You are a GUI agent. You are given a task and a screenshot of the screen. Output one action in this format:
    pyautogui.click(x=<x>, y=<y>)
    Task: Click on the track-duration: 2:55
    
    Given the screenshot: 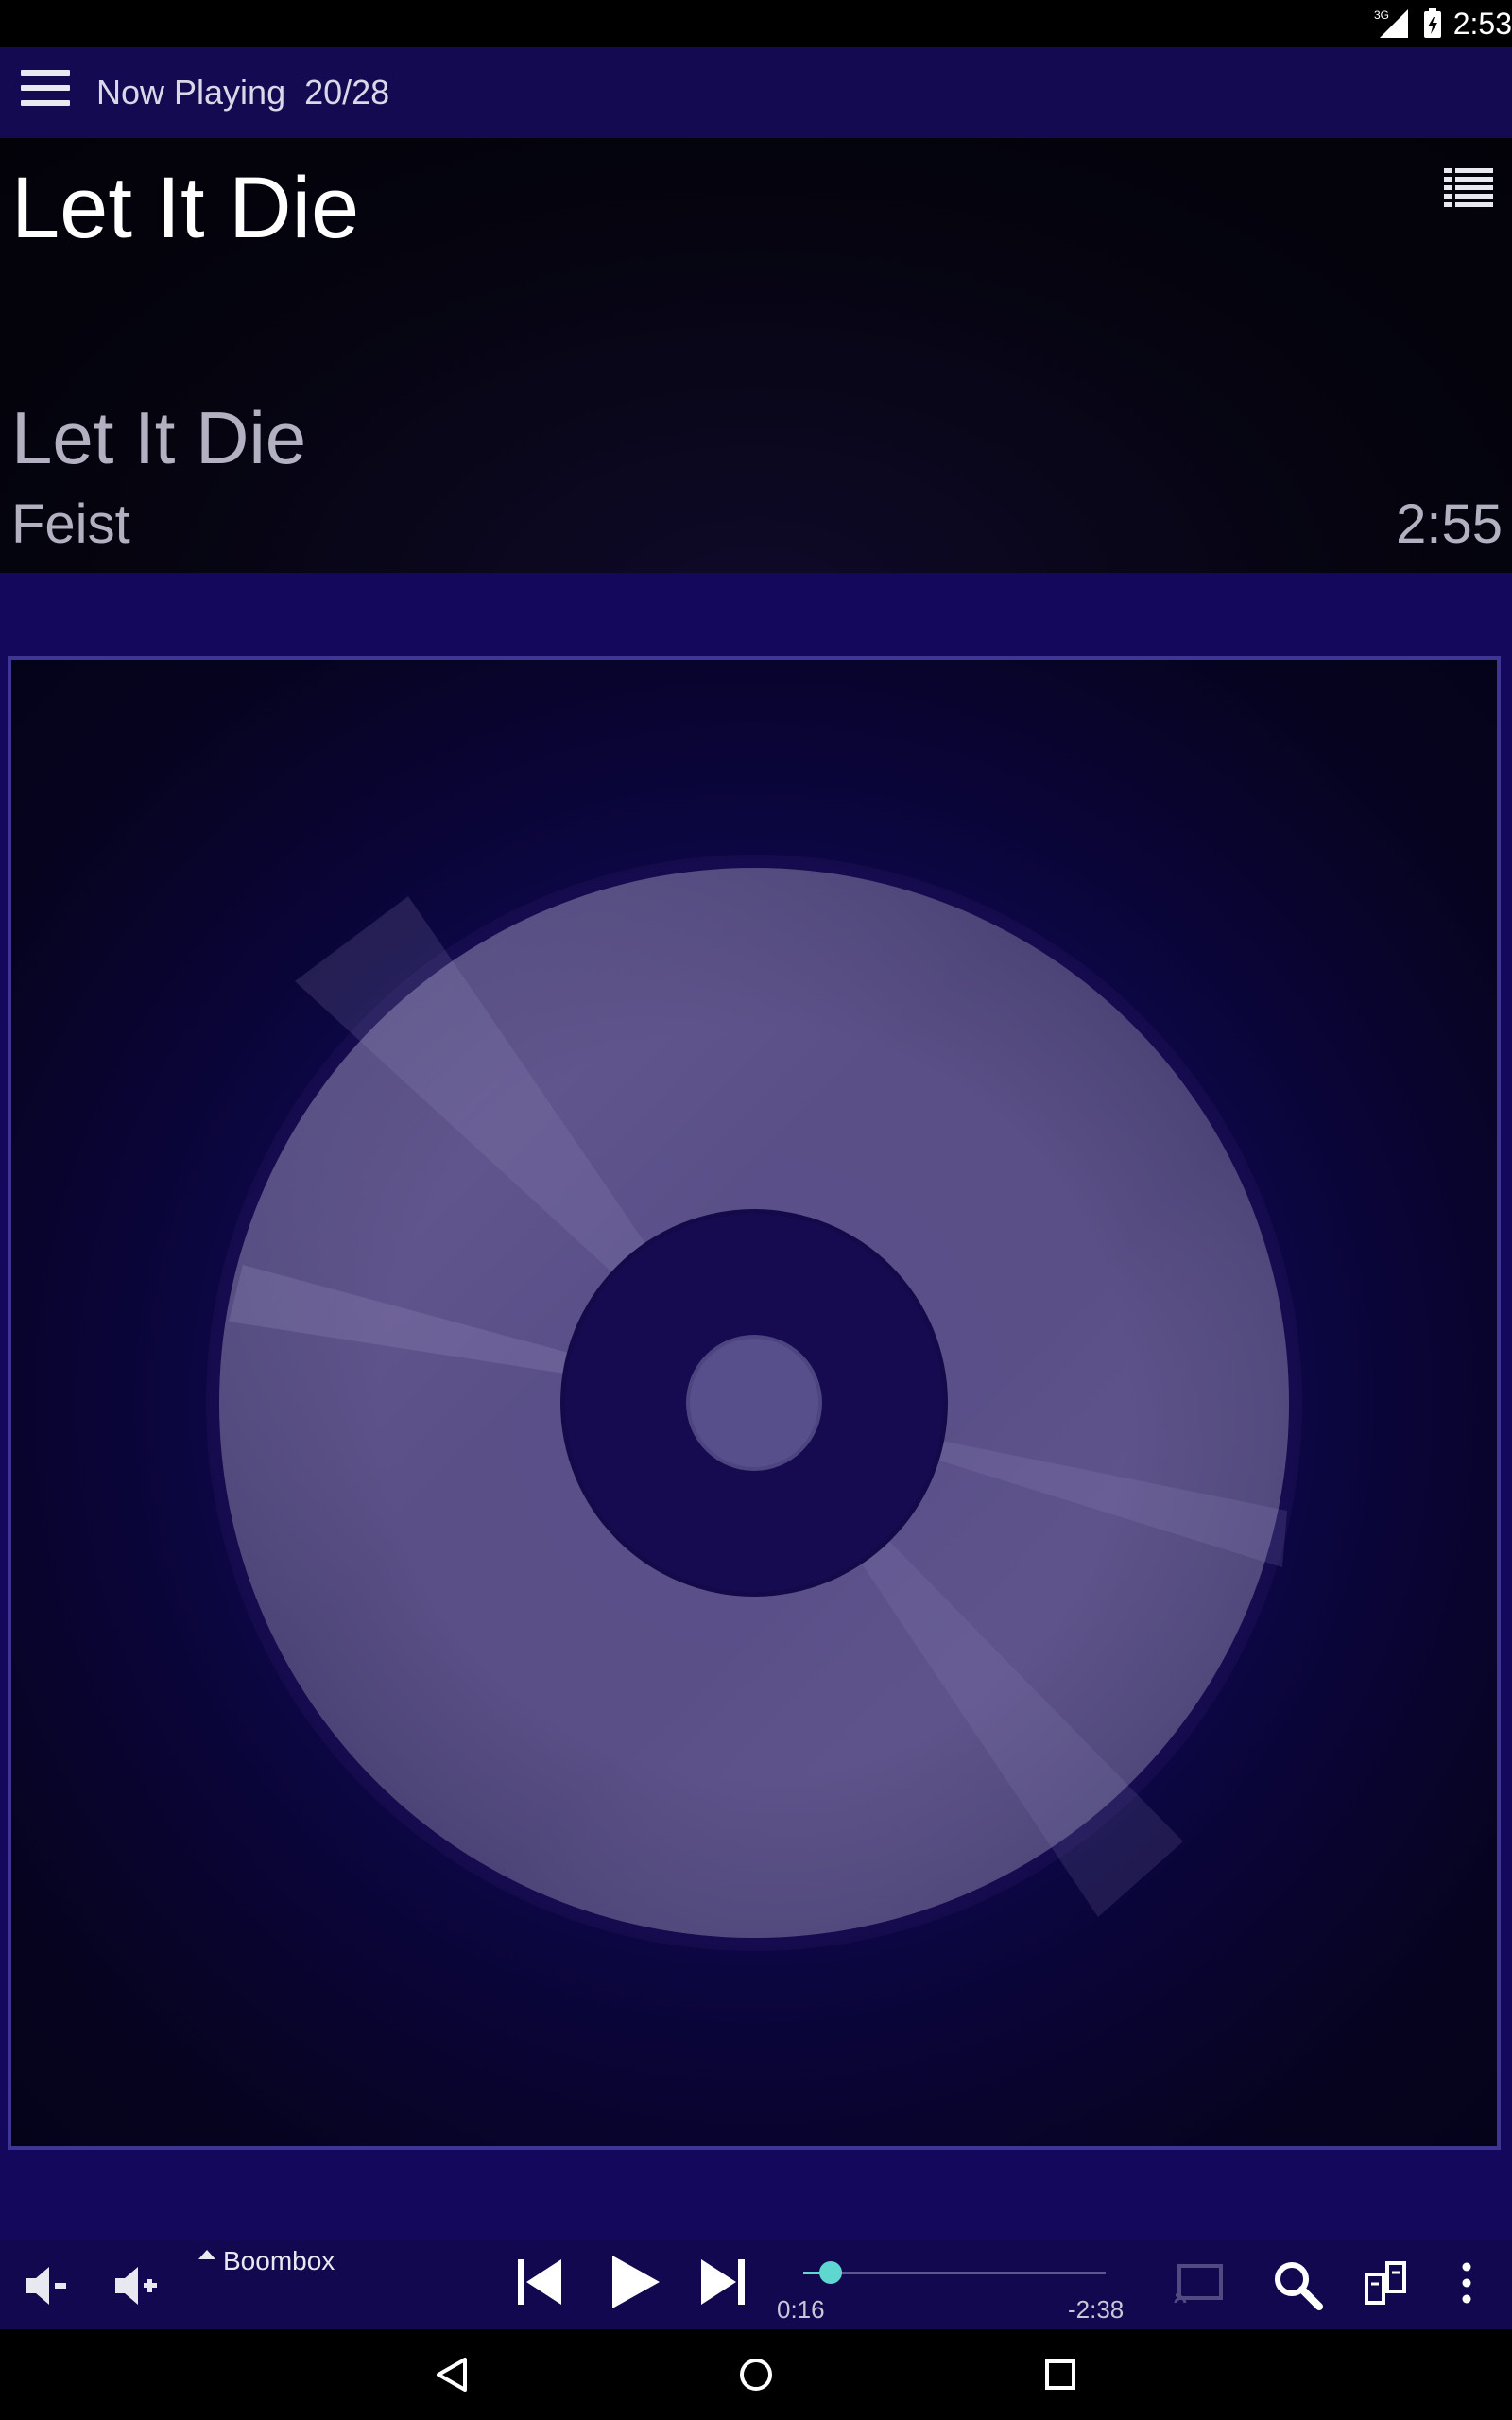 What is the action you would take?
    pyautogui.click(x=1449, y=524)
    